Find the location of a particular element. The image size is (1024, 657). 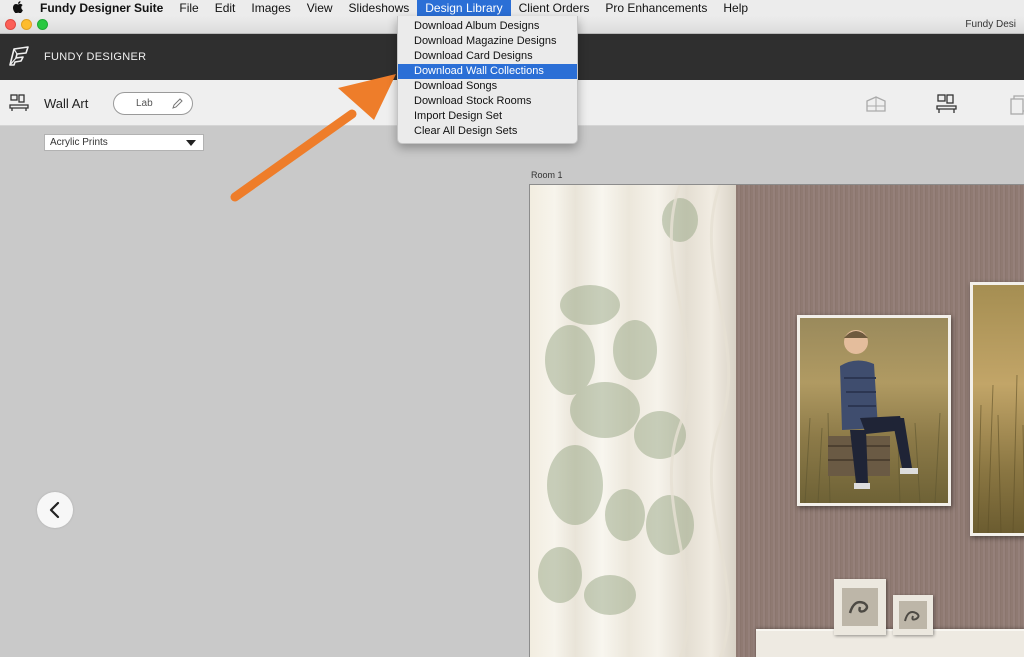

menu-item-download-wall-collections: Download Wall Collections is located at coordinates (487, 71).